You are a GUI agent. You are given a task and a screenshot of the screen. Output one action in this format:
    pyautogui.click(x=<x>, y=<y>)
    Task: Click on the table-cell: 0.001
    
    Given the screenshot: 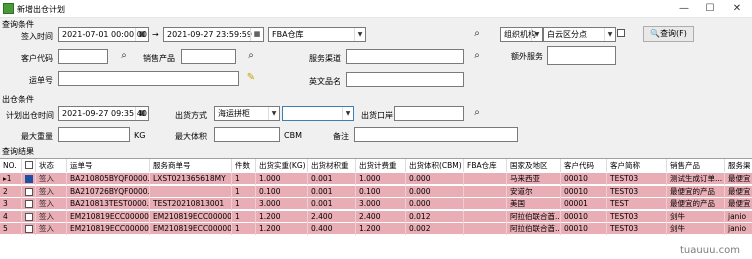 What is the action you would take?
    pyautogui.click(x=332, y=204)
    